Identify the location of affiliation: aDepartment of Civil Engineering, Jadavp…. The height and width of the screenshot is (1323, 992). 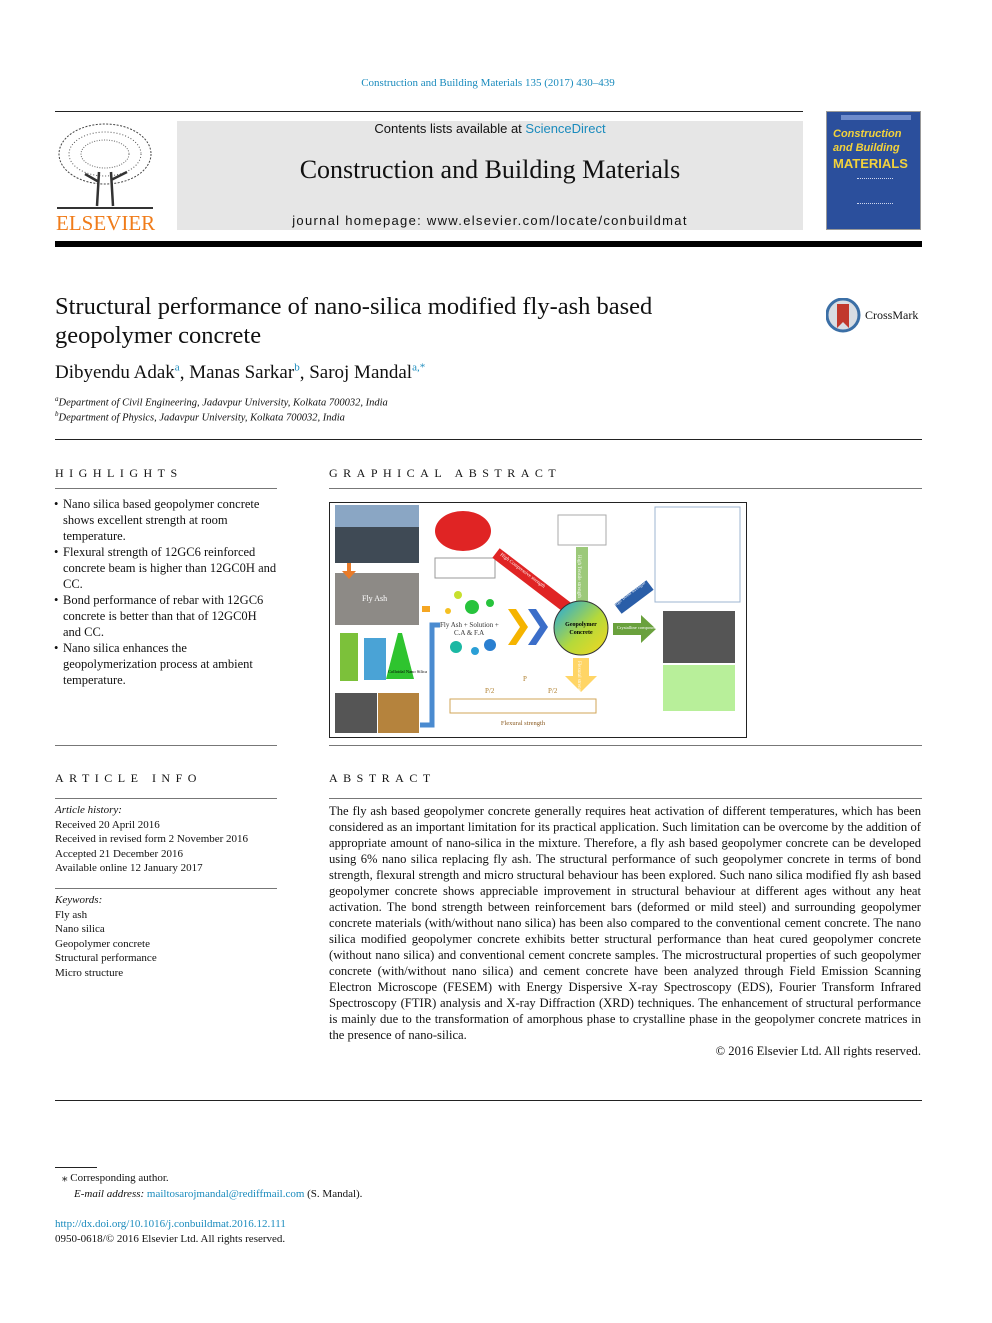
(221, 402).